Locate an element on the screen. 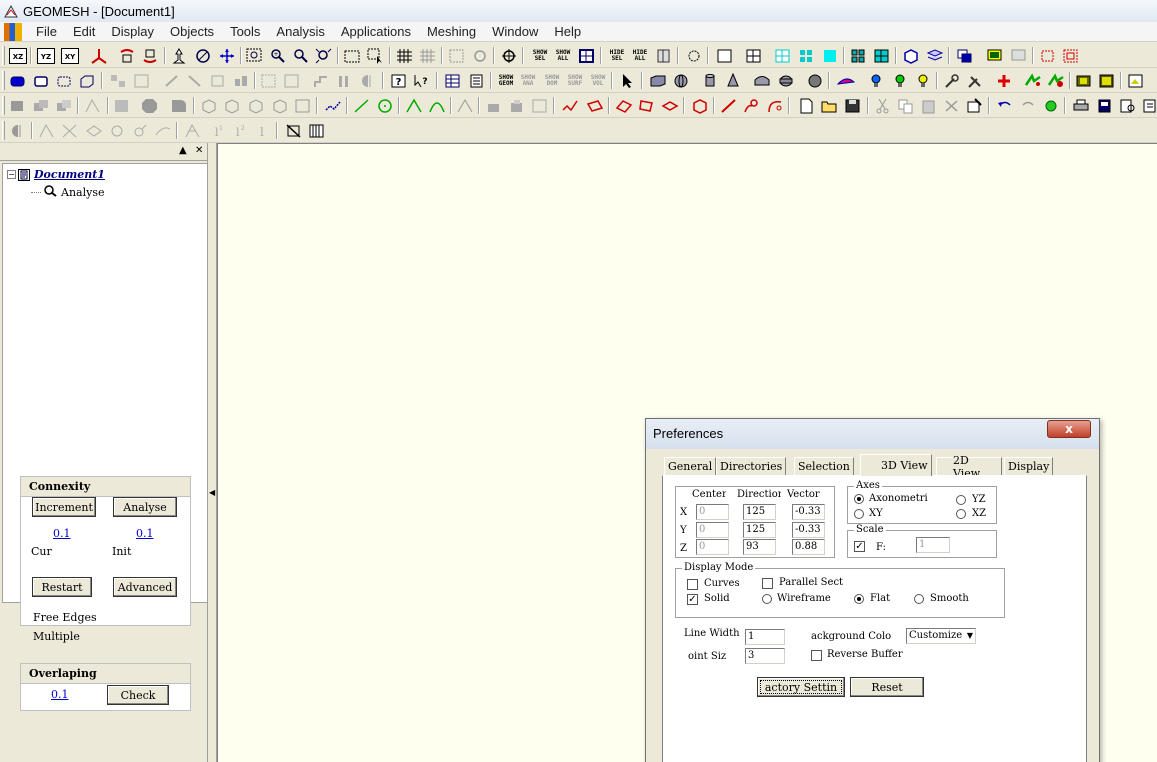 This screenshot has width=1157, height=762. face-gray-1-icon is located at coordinates (18, 105).